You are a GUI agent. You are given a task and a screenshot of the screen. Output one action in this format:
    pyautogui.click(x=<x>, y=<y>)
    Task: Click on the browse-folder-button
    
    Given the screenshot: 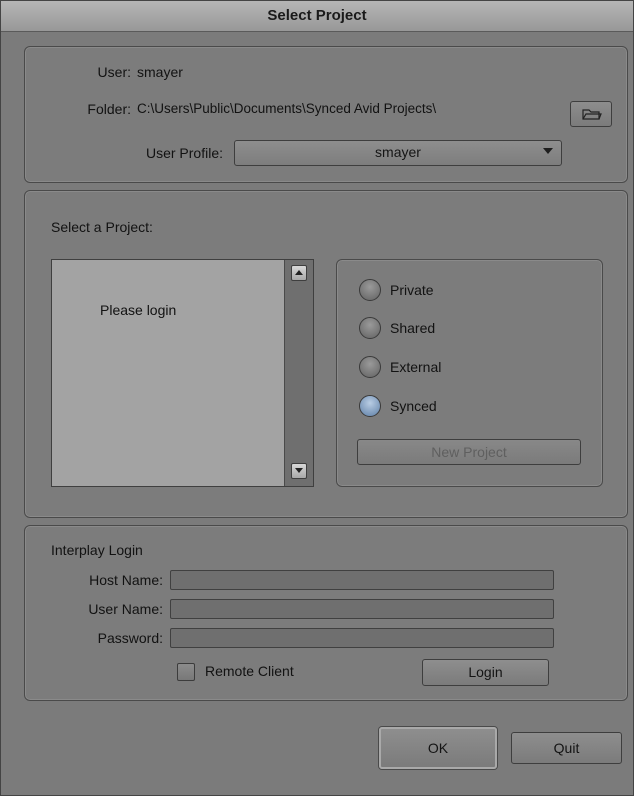 What is the action you would take?
    pyautogui.click(x=591, y=114)
    